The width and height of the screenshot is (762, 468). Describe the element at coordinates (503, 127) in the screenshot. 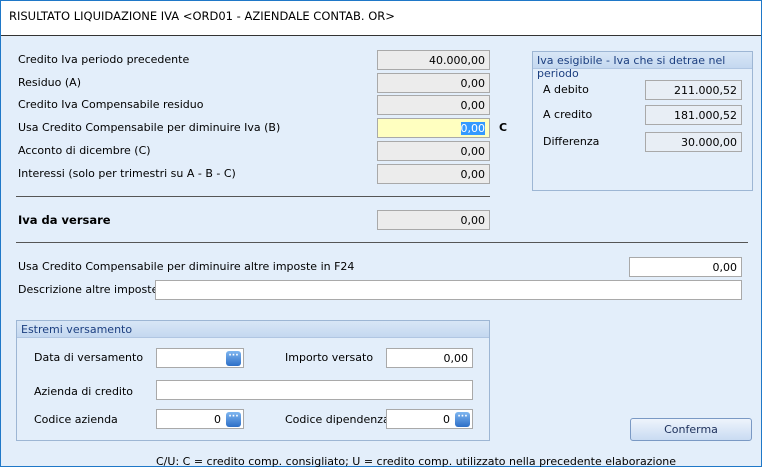

I see `credit-flag: C` at that location.